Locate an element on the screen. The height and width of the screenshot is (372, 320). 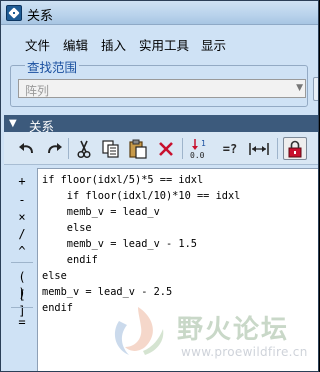
operator-plus: + is located at coordinates (22, 181).